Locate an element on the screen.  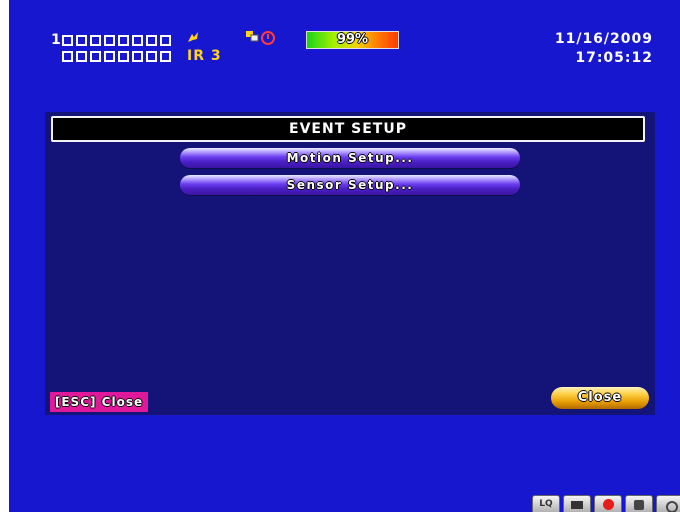
clock-icon is located at coordinates (268, 38).